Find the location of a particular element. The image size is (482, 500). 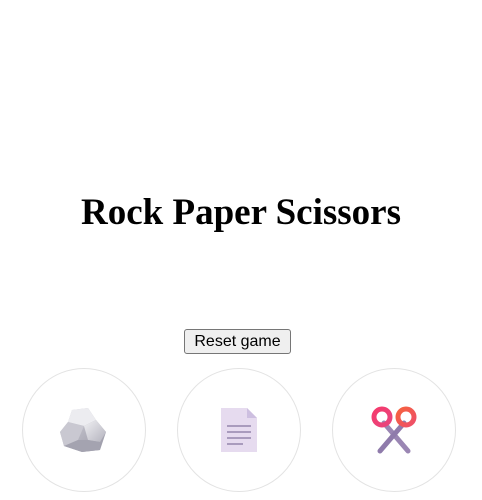

choice-paper-button is located at coordinates (239, 430).